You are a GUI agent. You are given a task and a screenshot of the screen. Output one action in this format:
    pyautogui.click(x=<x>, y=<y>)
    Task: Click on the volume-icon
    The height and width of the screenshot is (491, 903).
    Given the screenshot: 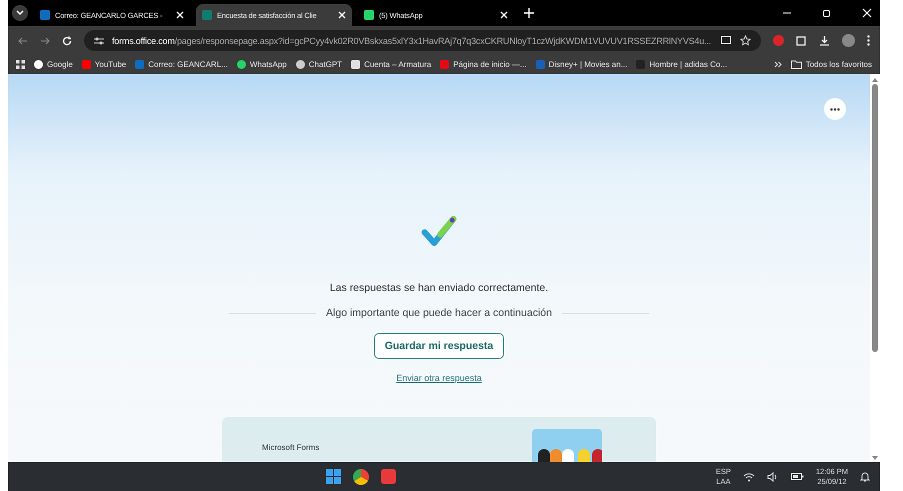 What is the action you would take?
    pyautogui.click(x=772, y=477)
    